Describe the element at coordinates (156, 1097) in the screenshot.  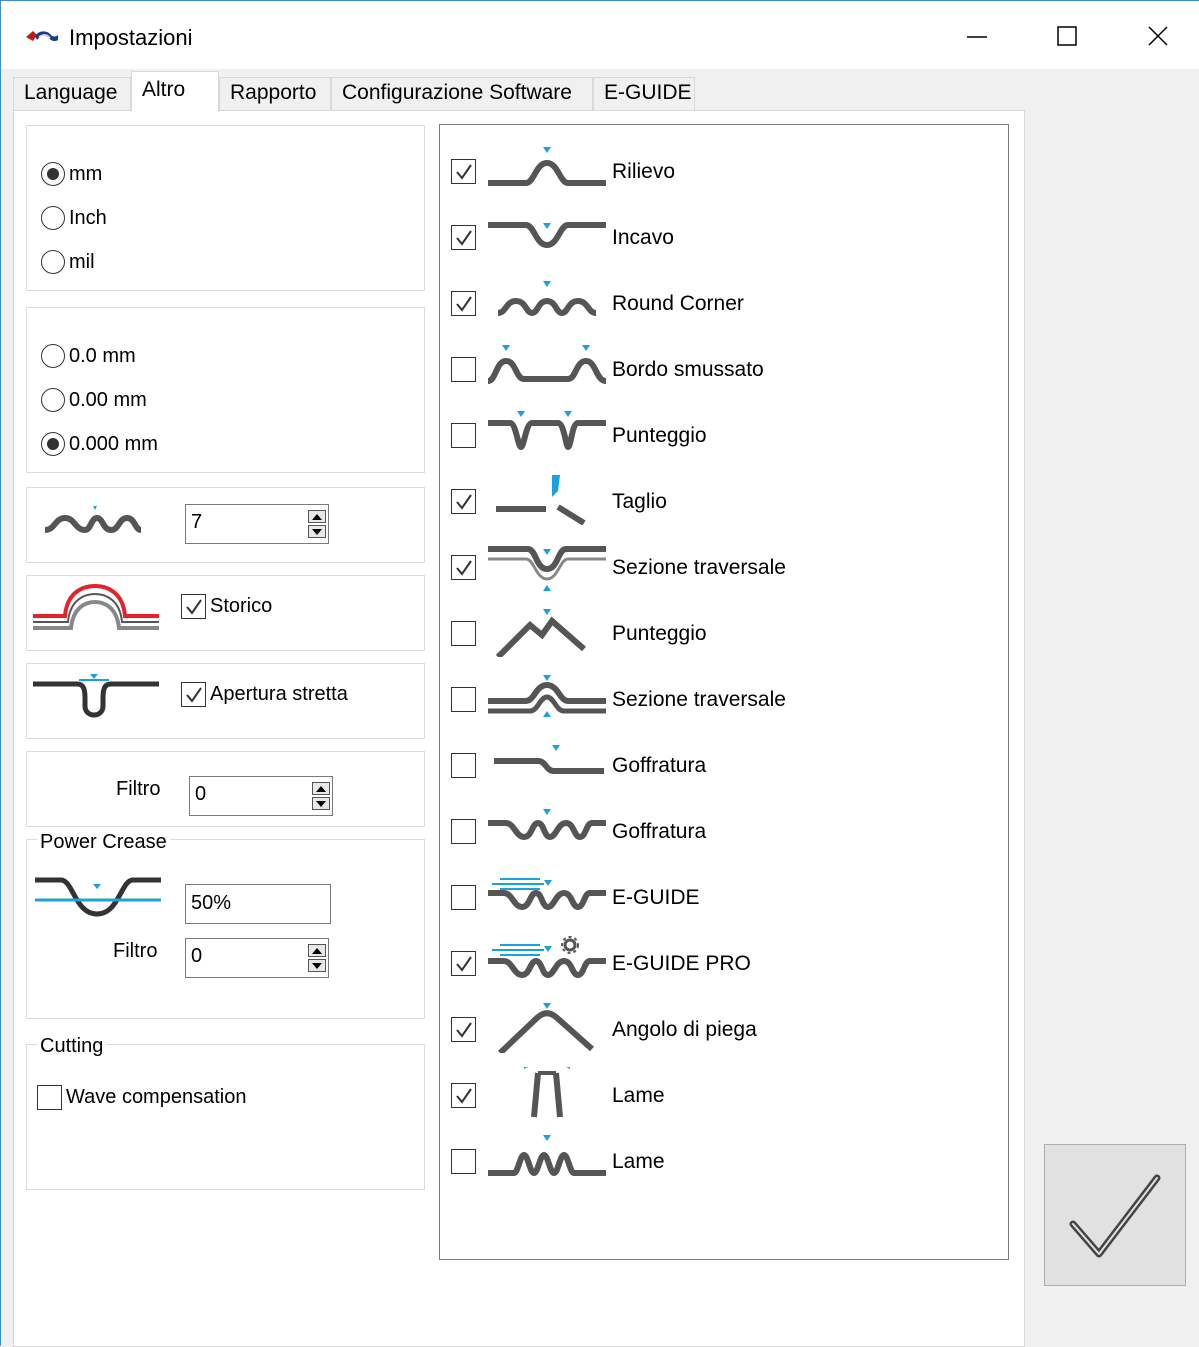
I see `wave-compensation-label: Wave compensation` at that location.